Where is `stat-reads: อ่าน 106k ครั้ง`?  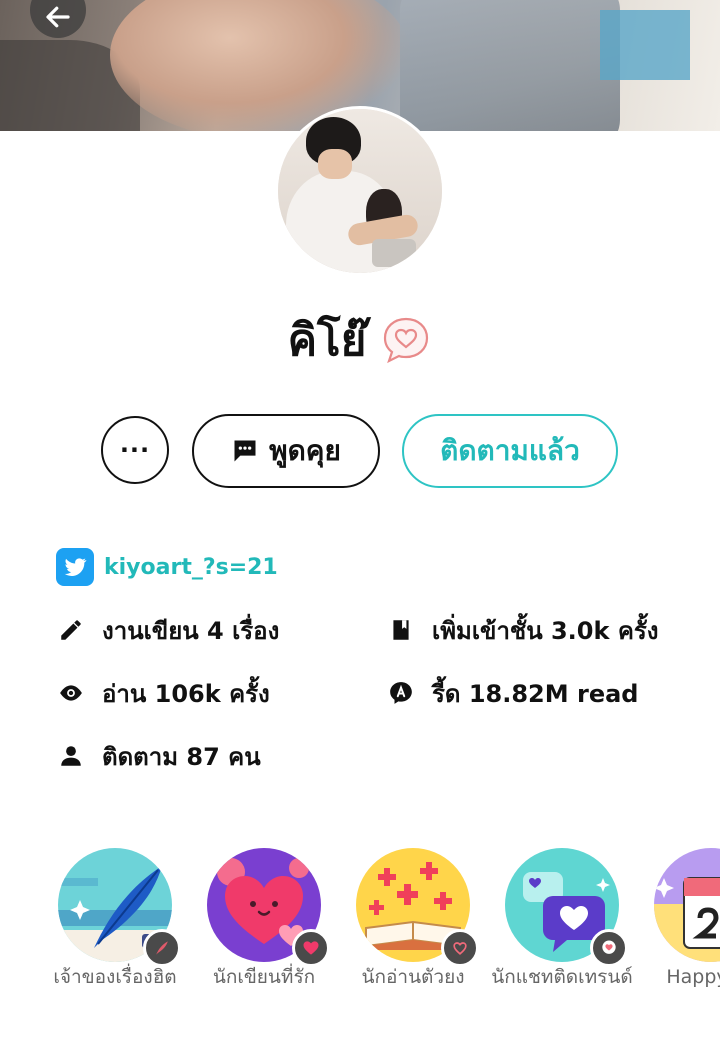 stat-reads: อ่าน 106k ครั้ง is located at coordinates (164, 693).